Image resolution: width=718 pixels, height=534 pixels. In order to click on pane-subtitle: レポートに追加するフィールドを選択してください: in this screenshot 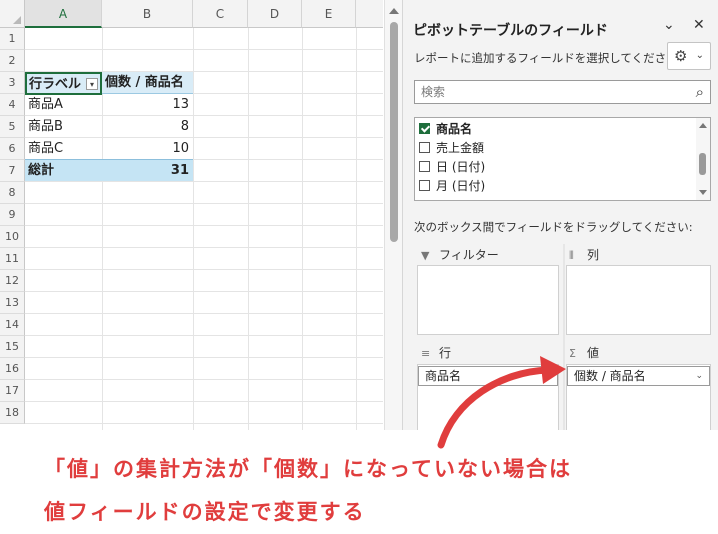, I will do `click(548, 58)`.